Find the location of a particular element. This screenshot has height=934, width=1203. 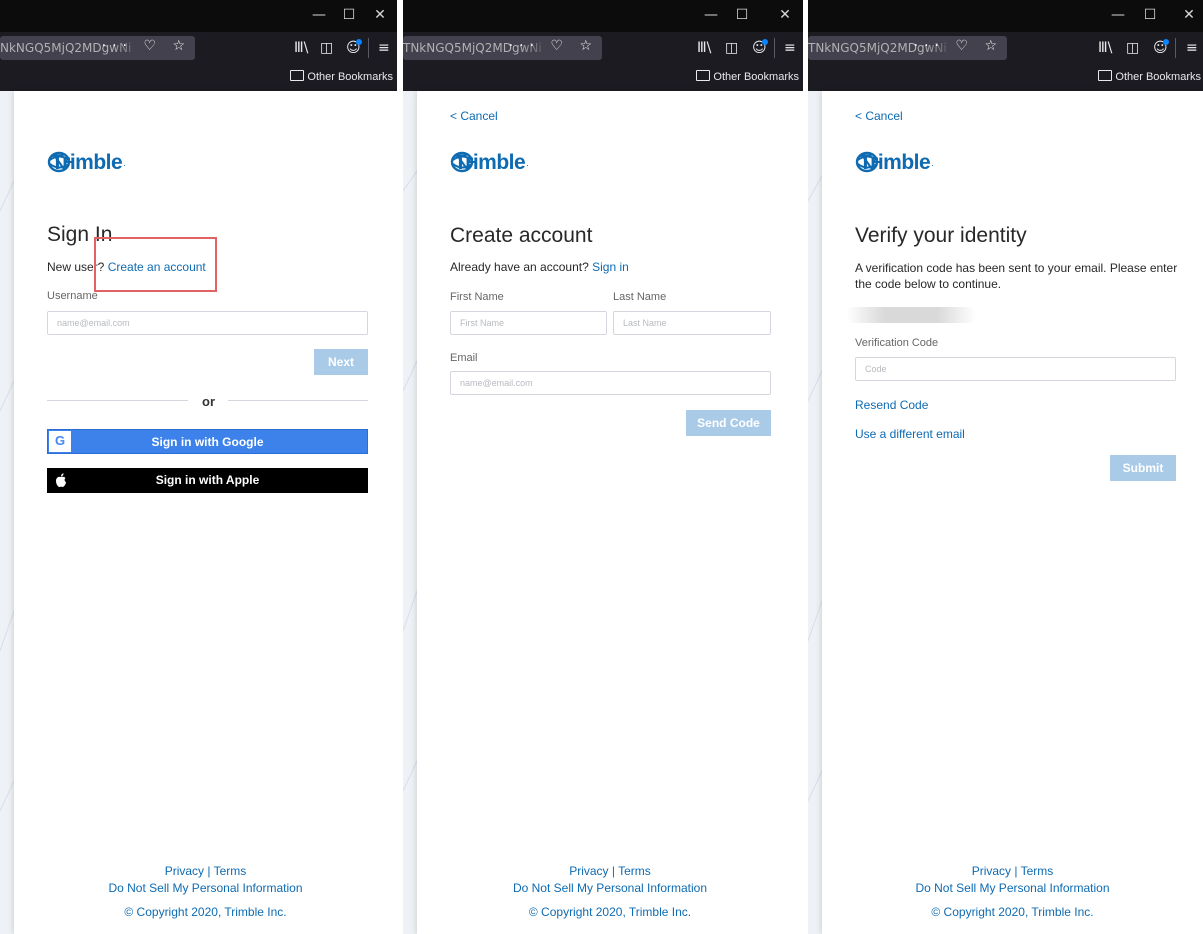

have-account-row: Already have an account? Sign in is located at coordinates (539, 267).